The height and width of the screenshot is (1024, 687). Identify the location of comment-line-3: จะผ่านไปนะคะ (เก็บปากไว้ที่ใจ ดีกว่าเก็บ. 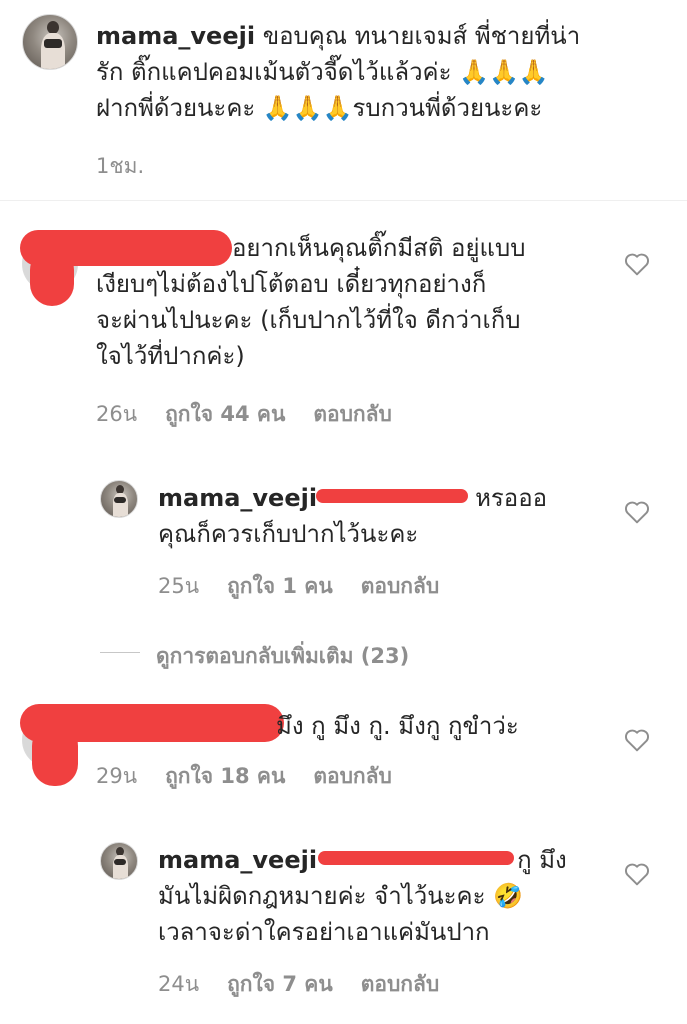
(308, 320).